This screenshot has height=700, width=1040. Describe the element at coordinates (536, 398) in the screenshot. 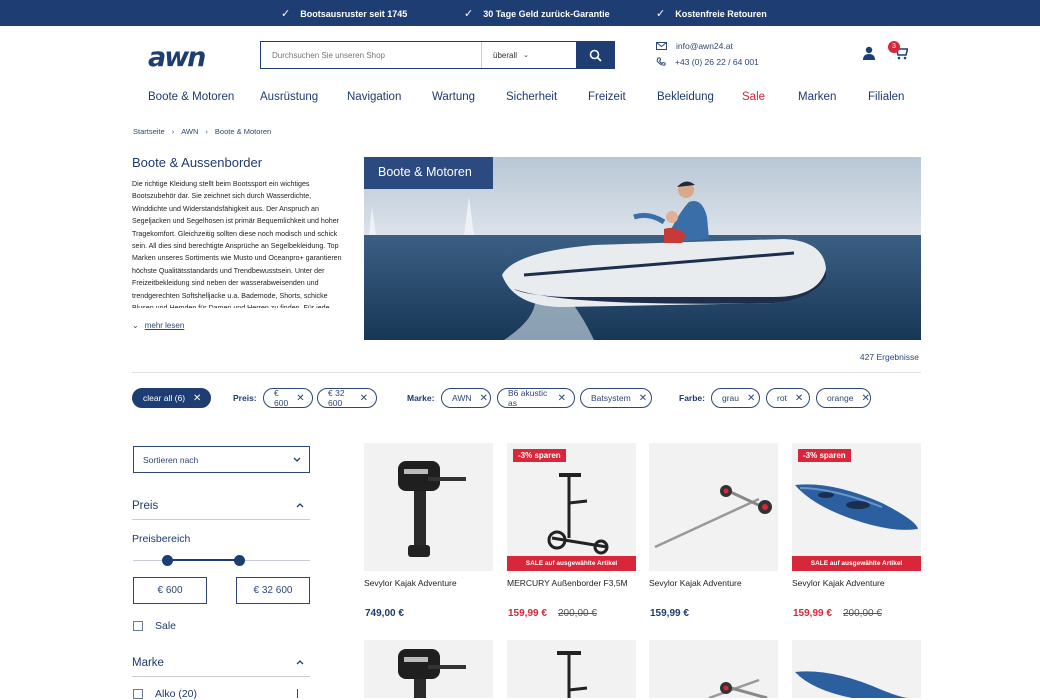

I see `filter-chip-brand: B6 akustic as ✕` at that location.